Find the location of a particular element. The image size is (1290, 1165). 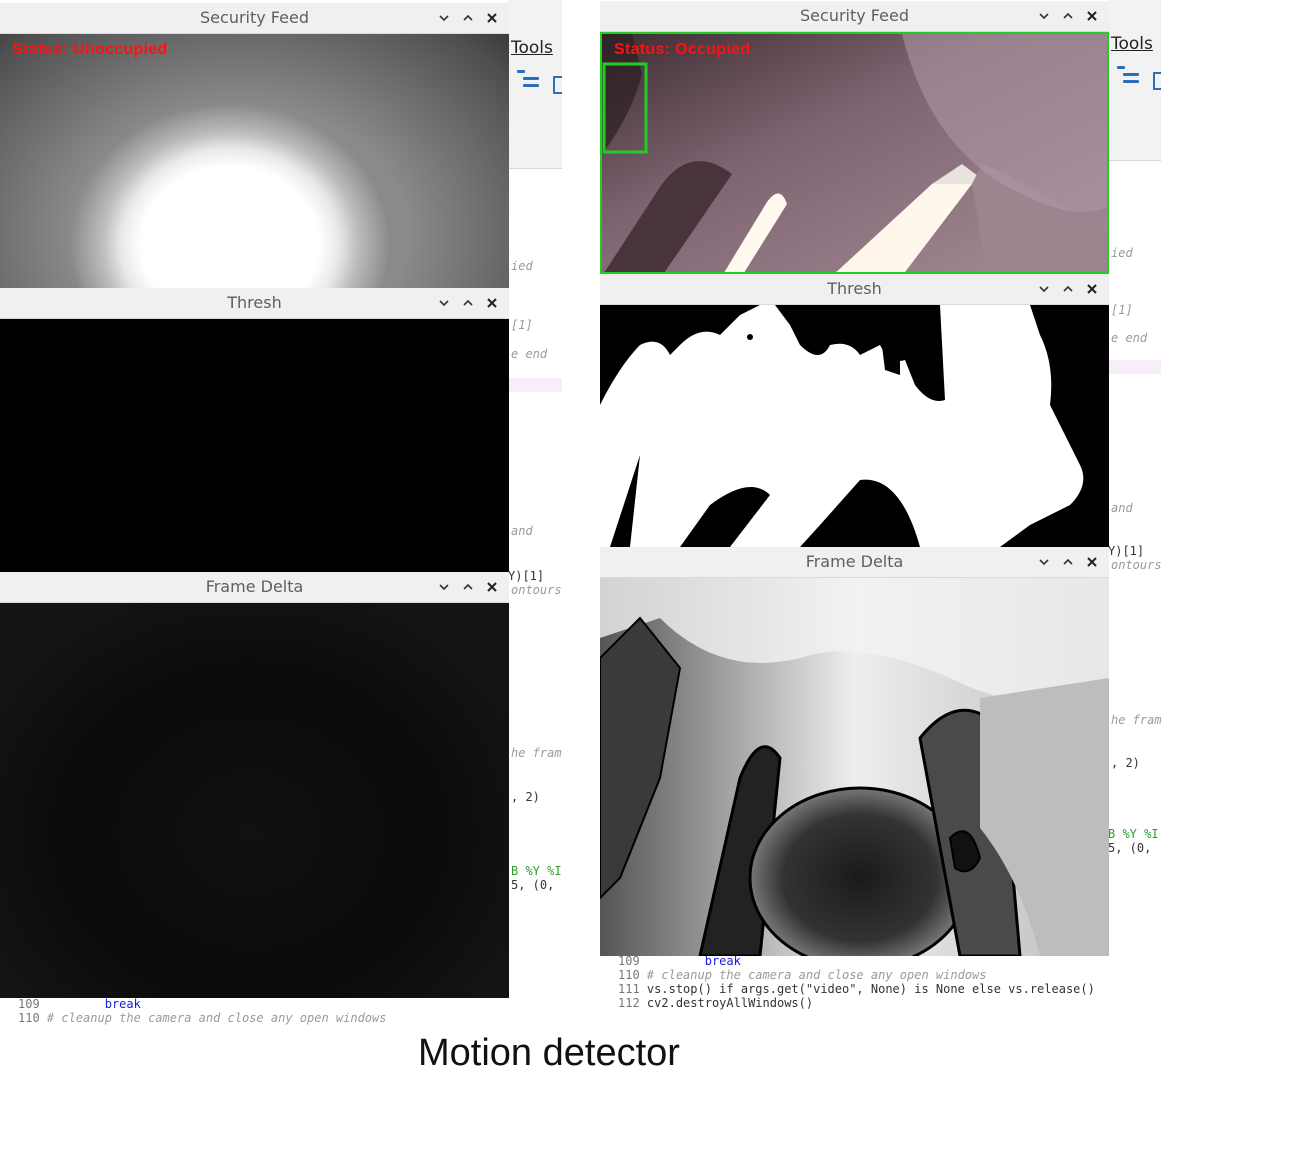

security-feed-window: Security Feed Status: Unoccupied is located at coordinates (254, 145).